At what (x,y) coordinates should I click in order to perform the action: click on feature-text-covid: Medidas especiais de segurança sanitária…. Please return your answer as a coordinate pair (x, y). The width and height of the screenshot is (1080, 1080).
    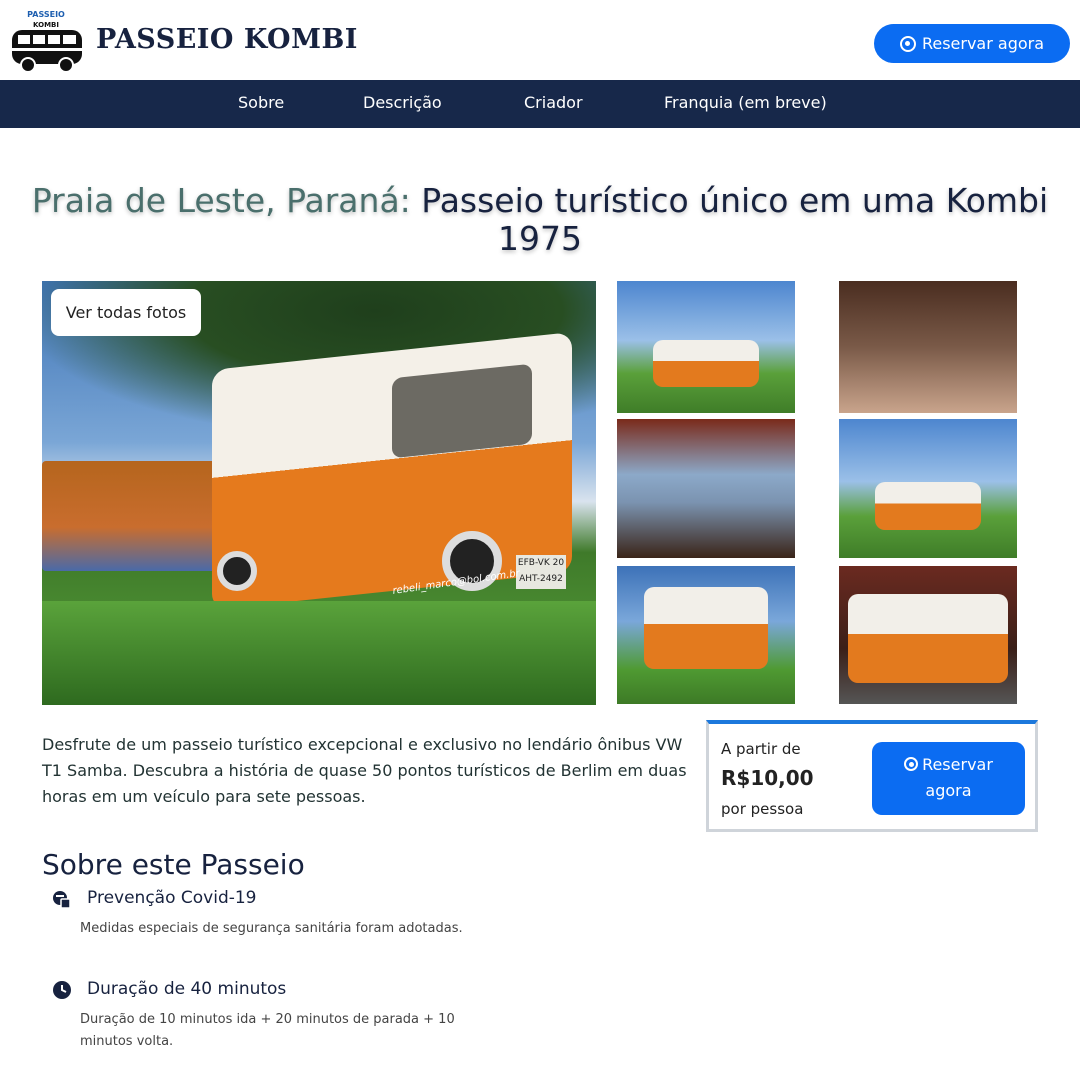
    Looking at the image, I should click on (271, 928).